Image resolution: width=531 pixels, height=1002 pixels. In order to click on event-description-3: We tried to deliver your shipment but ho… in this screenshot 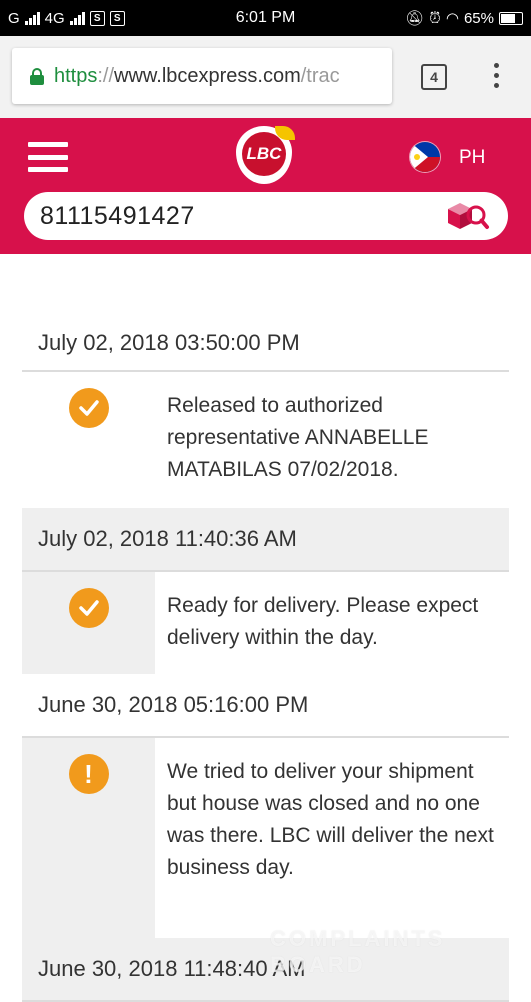, I will do `click(332, 838)`.